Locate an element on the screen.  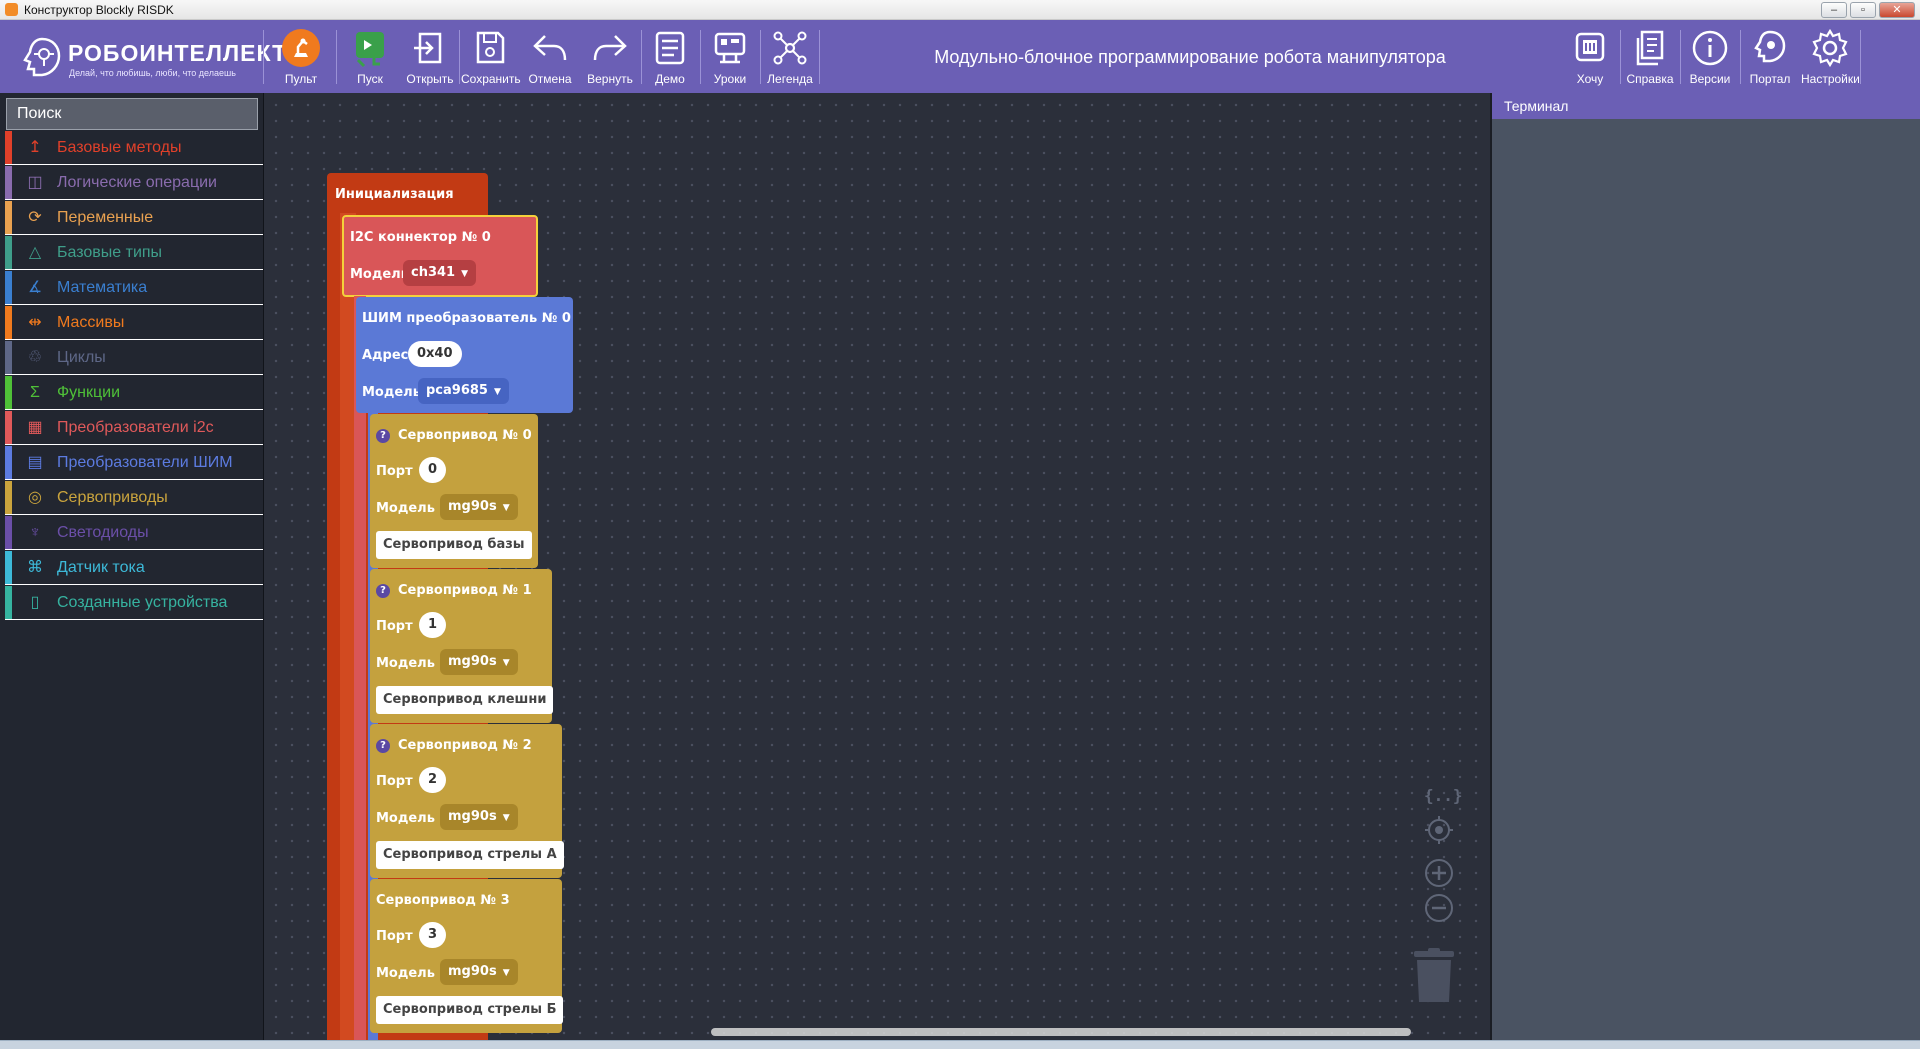
sidebar-category: ⌘ Датчик тока is located at coordinates (134, 568).